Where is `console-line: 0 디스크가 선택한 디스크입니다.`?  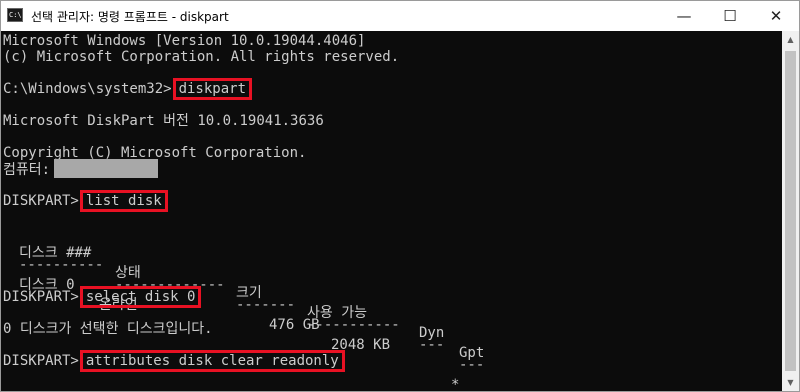 console-line: 0 디스크가 선택한 디스크입니다. is located at coordinates (108, 329).